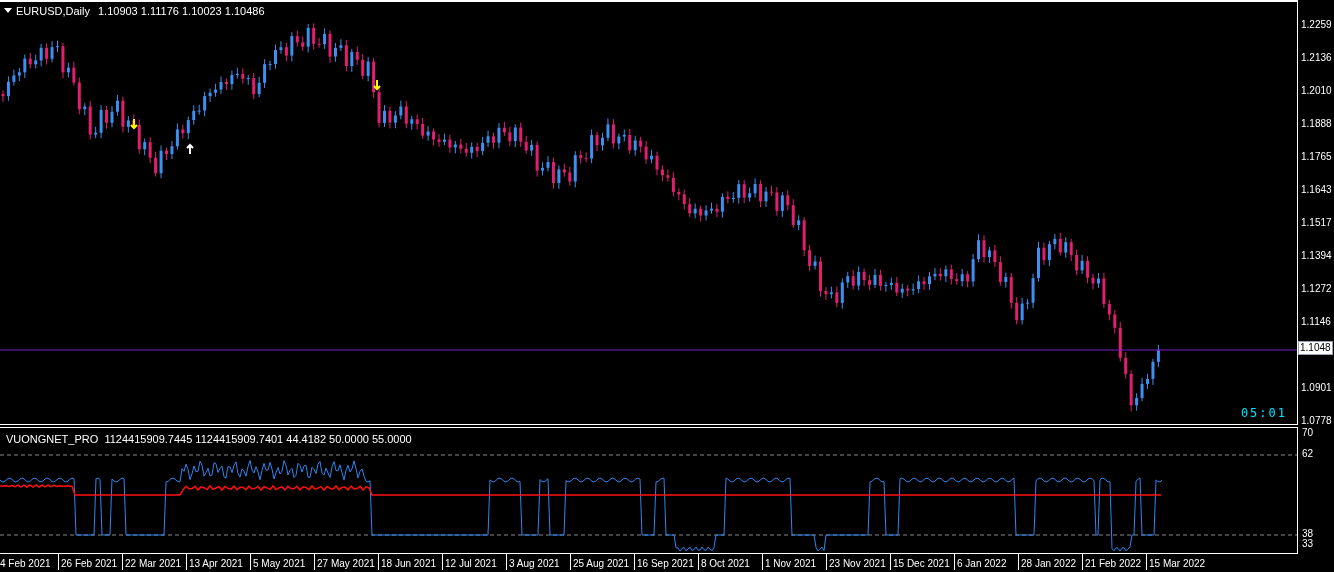 This screenshot has width=1334, height=572. Describe the element at coordinates (1316, 256) in the screenshot. I see `price-label: 1.1394` at that location.